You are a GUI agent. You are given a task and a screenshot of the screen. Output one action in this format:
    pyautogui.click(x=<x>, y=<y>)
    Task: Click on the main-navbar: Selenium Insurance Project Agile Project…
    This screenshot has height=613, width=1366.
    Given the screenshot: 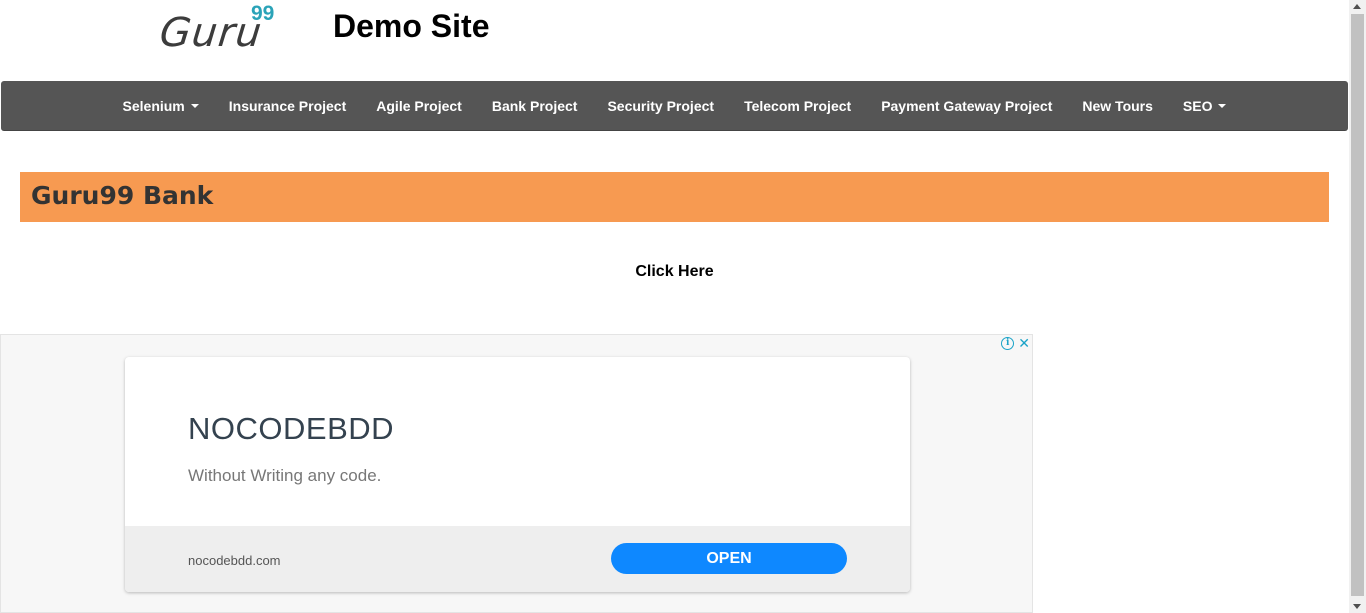 What is the action you would take?
    pyautogui.click(x=674, y=106)
    